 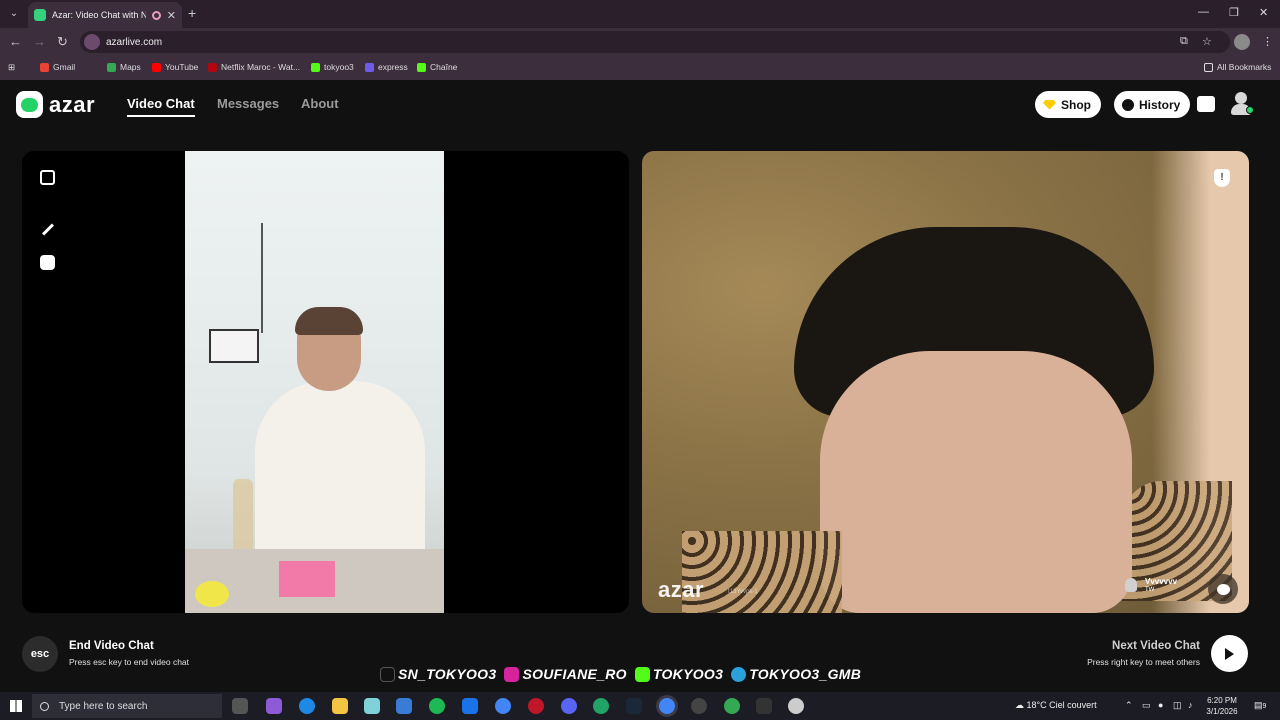 What do you see at coordinates (47, 262) in the screenshot?
I see `face-filter-icon` at bounding box center [47, 262].